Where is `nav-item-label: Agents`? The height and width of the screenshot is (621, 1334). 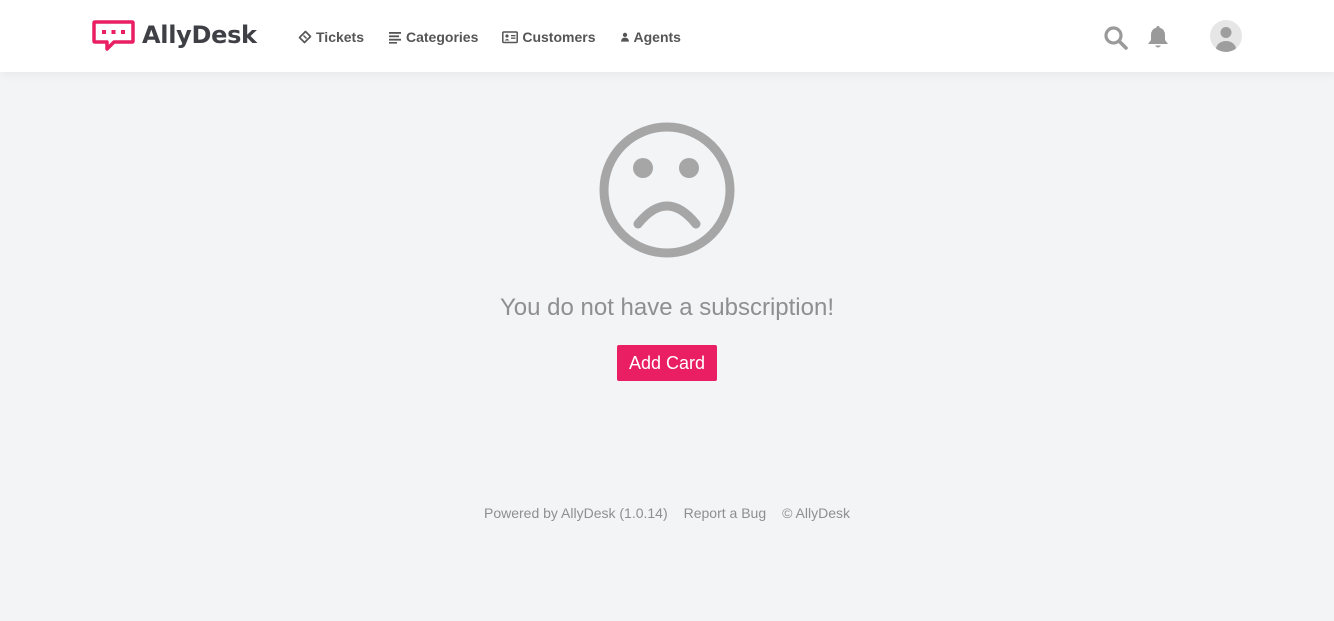 nav-item-label: Agents is located at coordinates (657, 37).